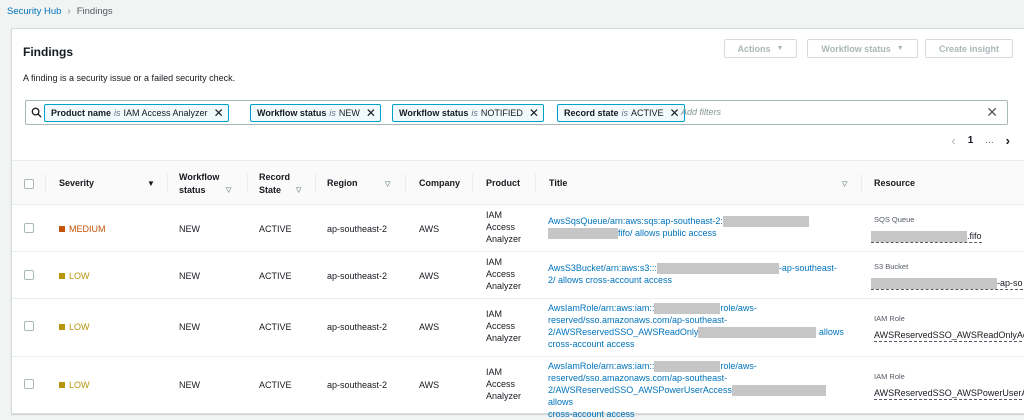 The width and height of the screenshot is (1024, 420). What do you see at coordinates (189, 327) in the screenshot?
I see `workflow-status-value: NEW` at bounding box center [189, 327].